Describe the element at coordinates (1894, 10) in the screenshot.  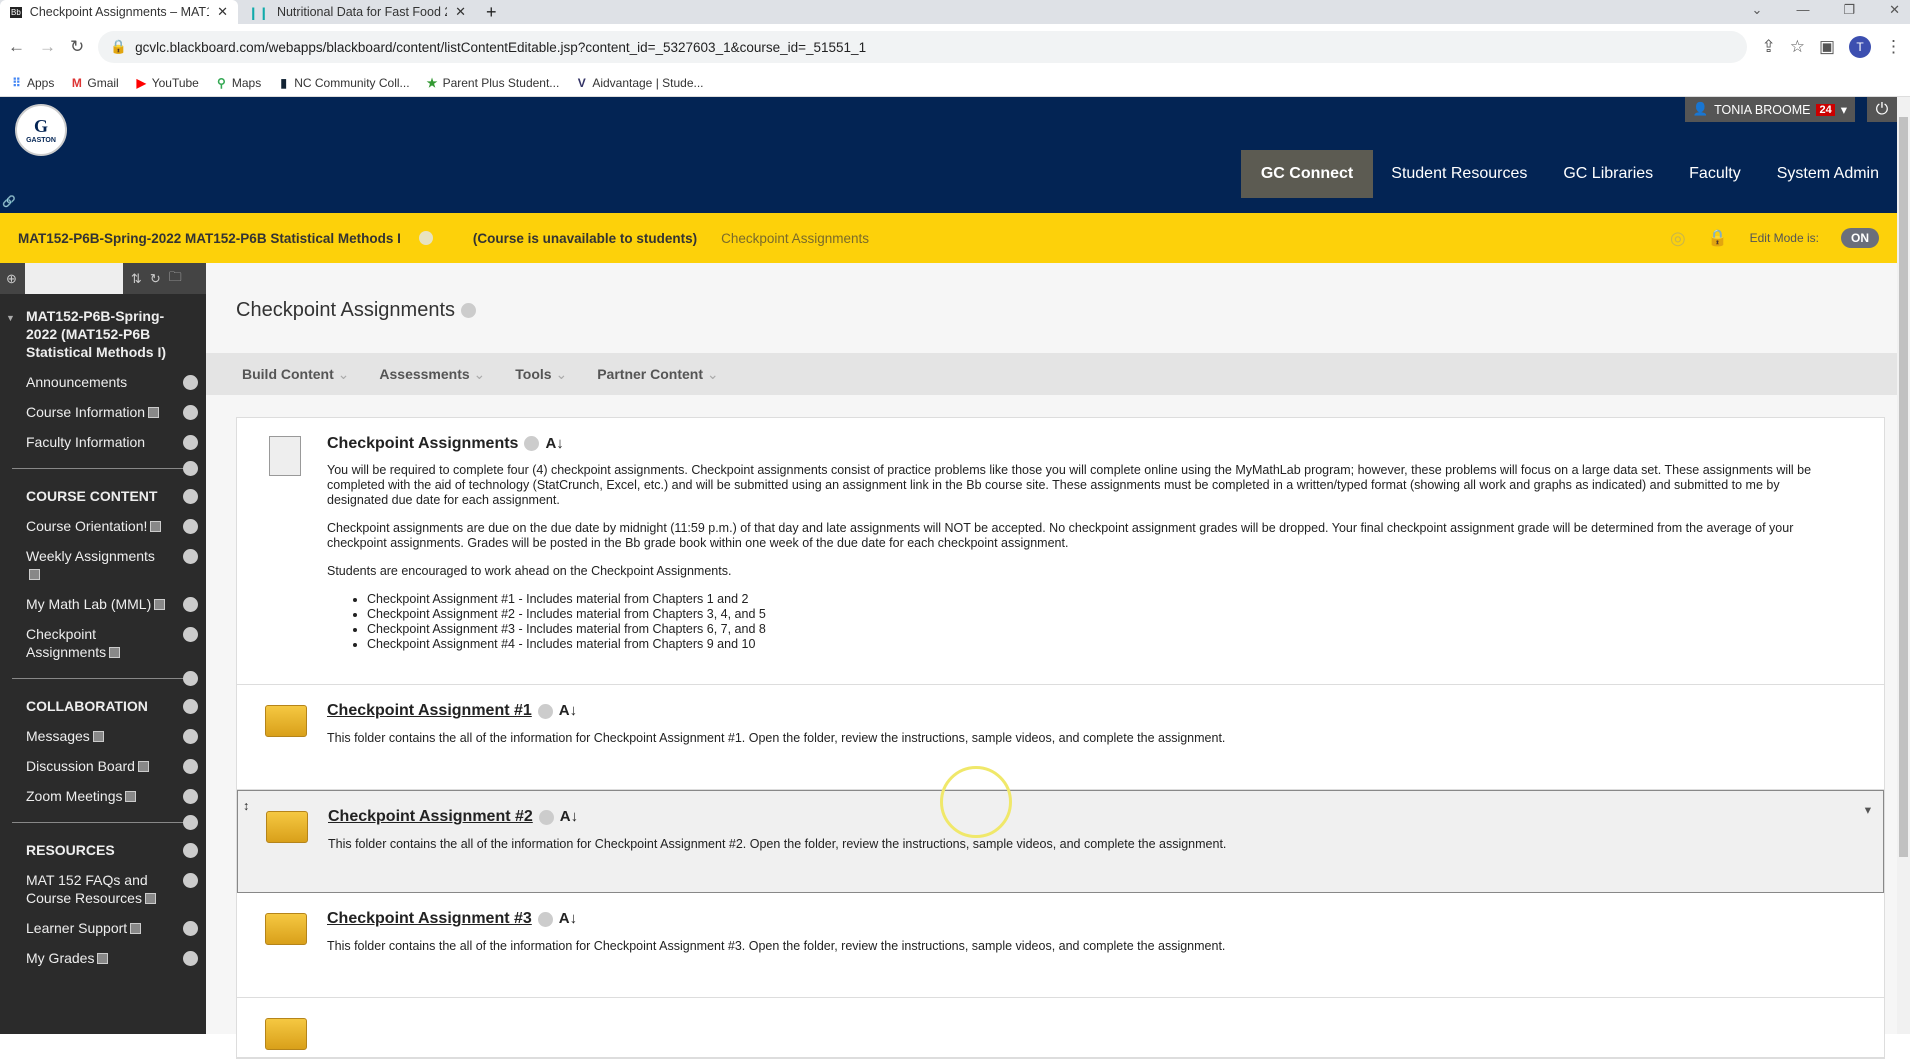
I see `close-window-icon: ✕` at that location.